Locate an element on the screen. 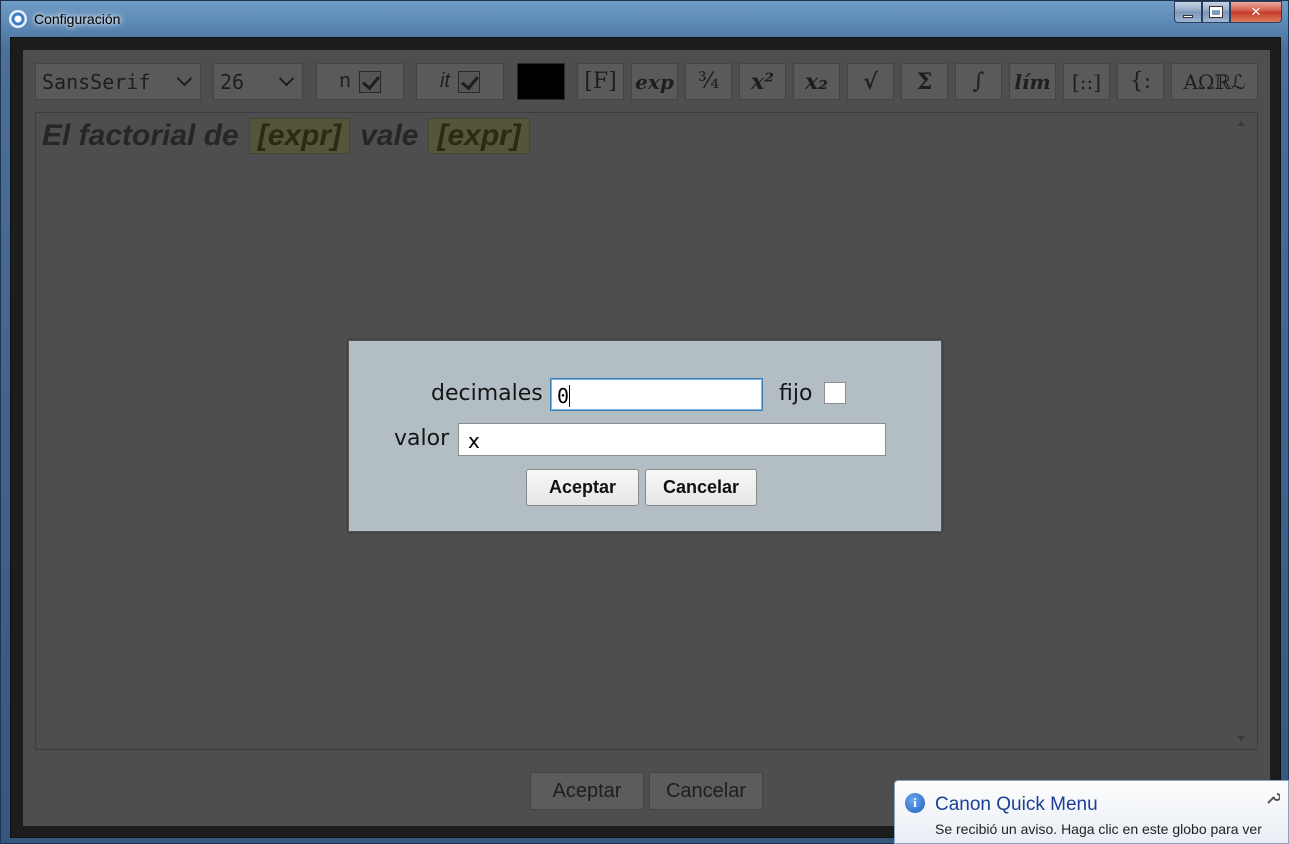 The image size is (1289, 844). matrix-button: [::] is located at coordinates (1086, 81).